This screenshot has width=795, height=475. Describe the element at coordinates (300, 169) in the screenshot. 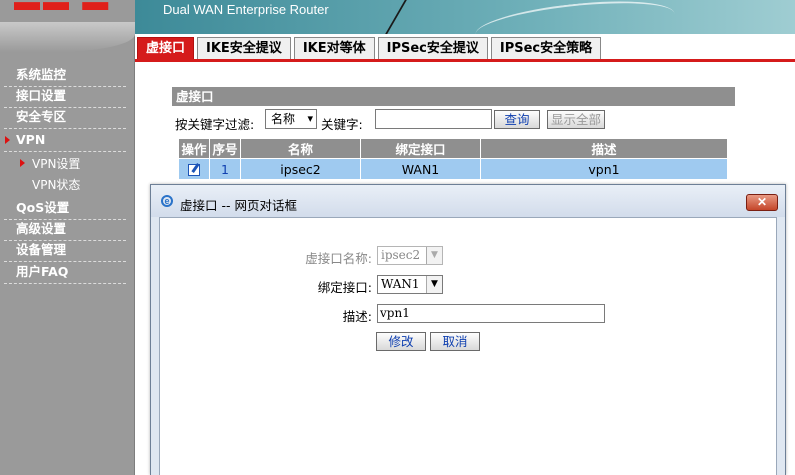

I see `table-cell-name: ipsec2` at that location.